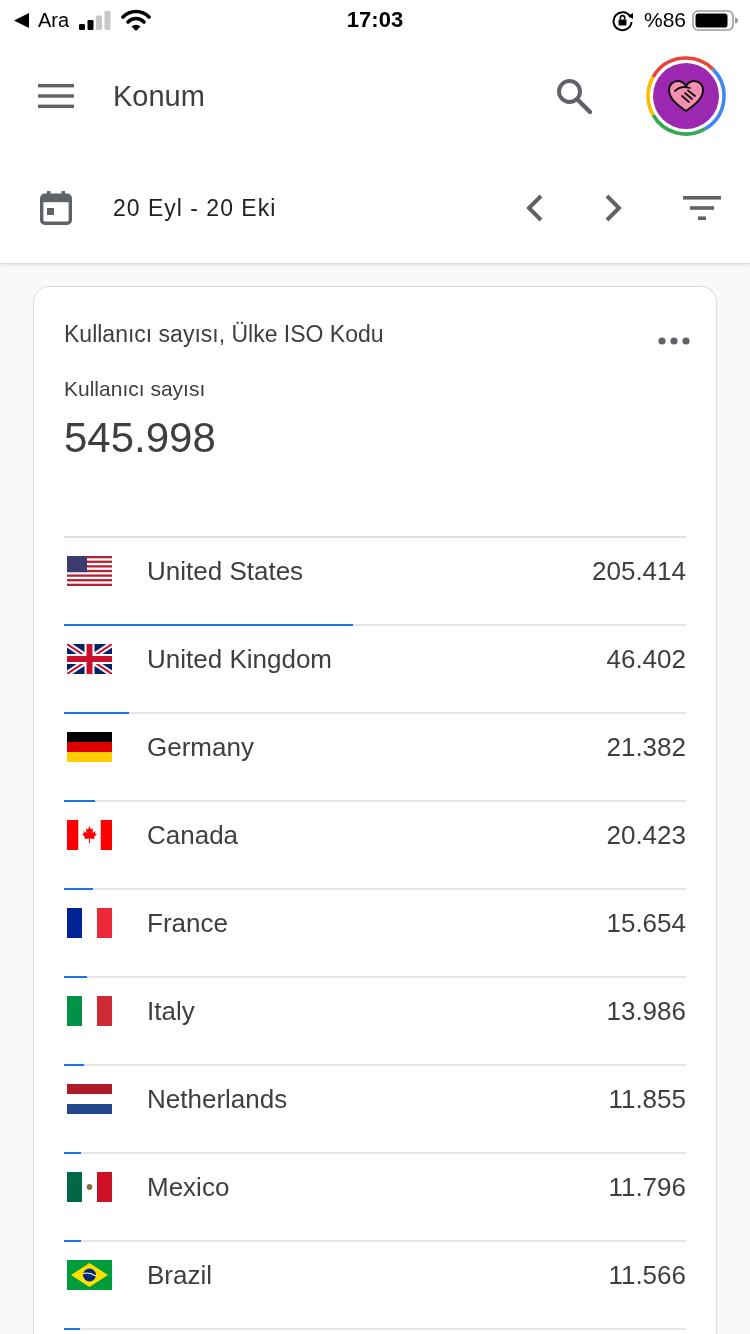 This screenshot has width=750, height=1334. Describe the element at coordinates (136, 20) in the screenshot. I see `wifi-icon` at that location.